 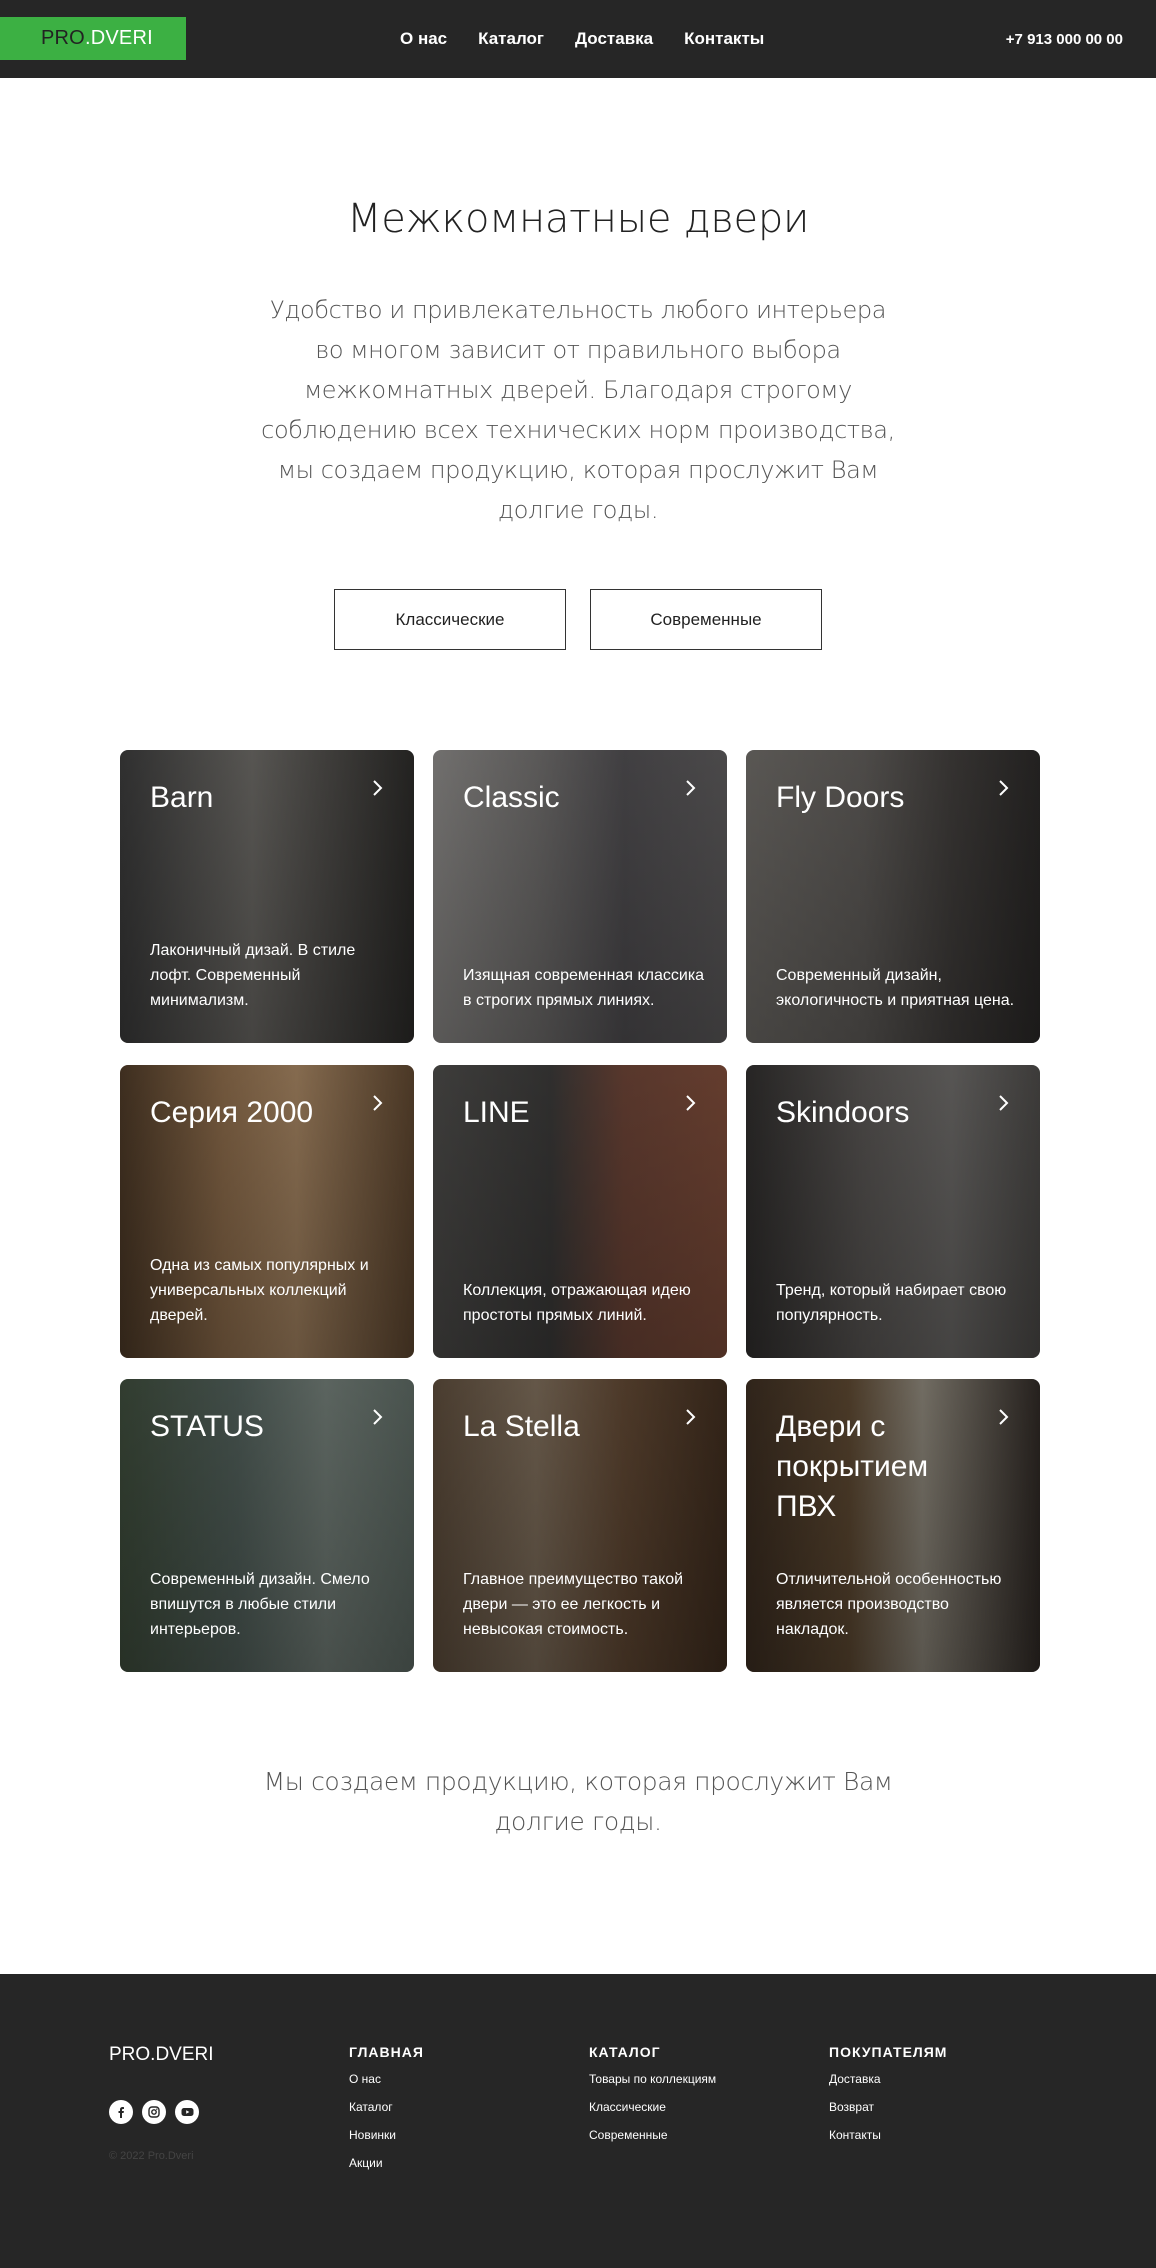 I want to click on page-title: Межкомнатные двери, so click(x=578, y=219).